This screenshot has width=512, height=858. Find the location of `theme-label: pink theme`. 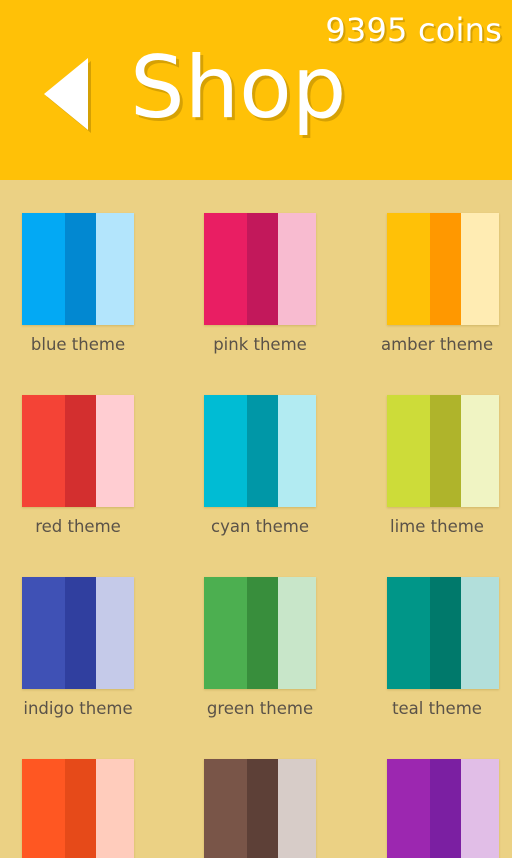

theme-label: pink theme is located at coordinates (260, 344).